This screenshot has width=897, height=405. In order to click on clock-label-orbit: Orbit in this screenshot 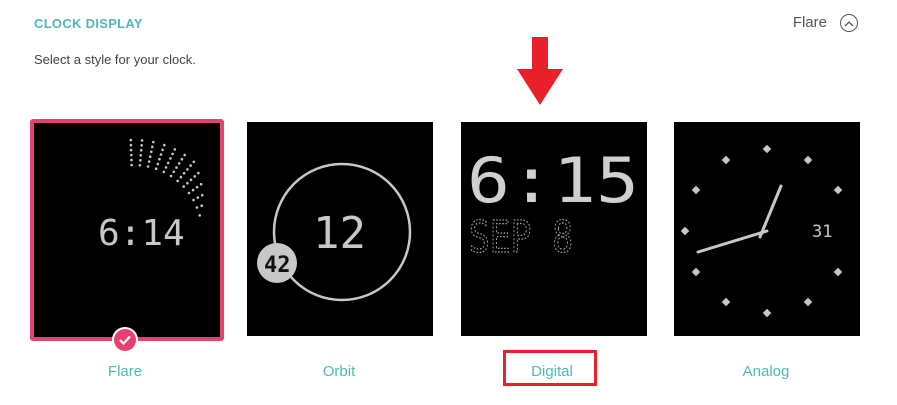, I will do `click(339, 371)`.